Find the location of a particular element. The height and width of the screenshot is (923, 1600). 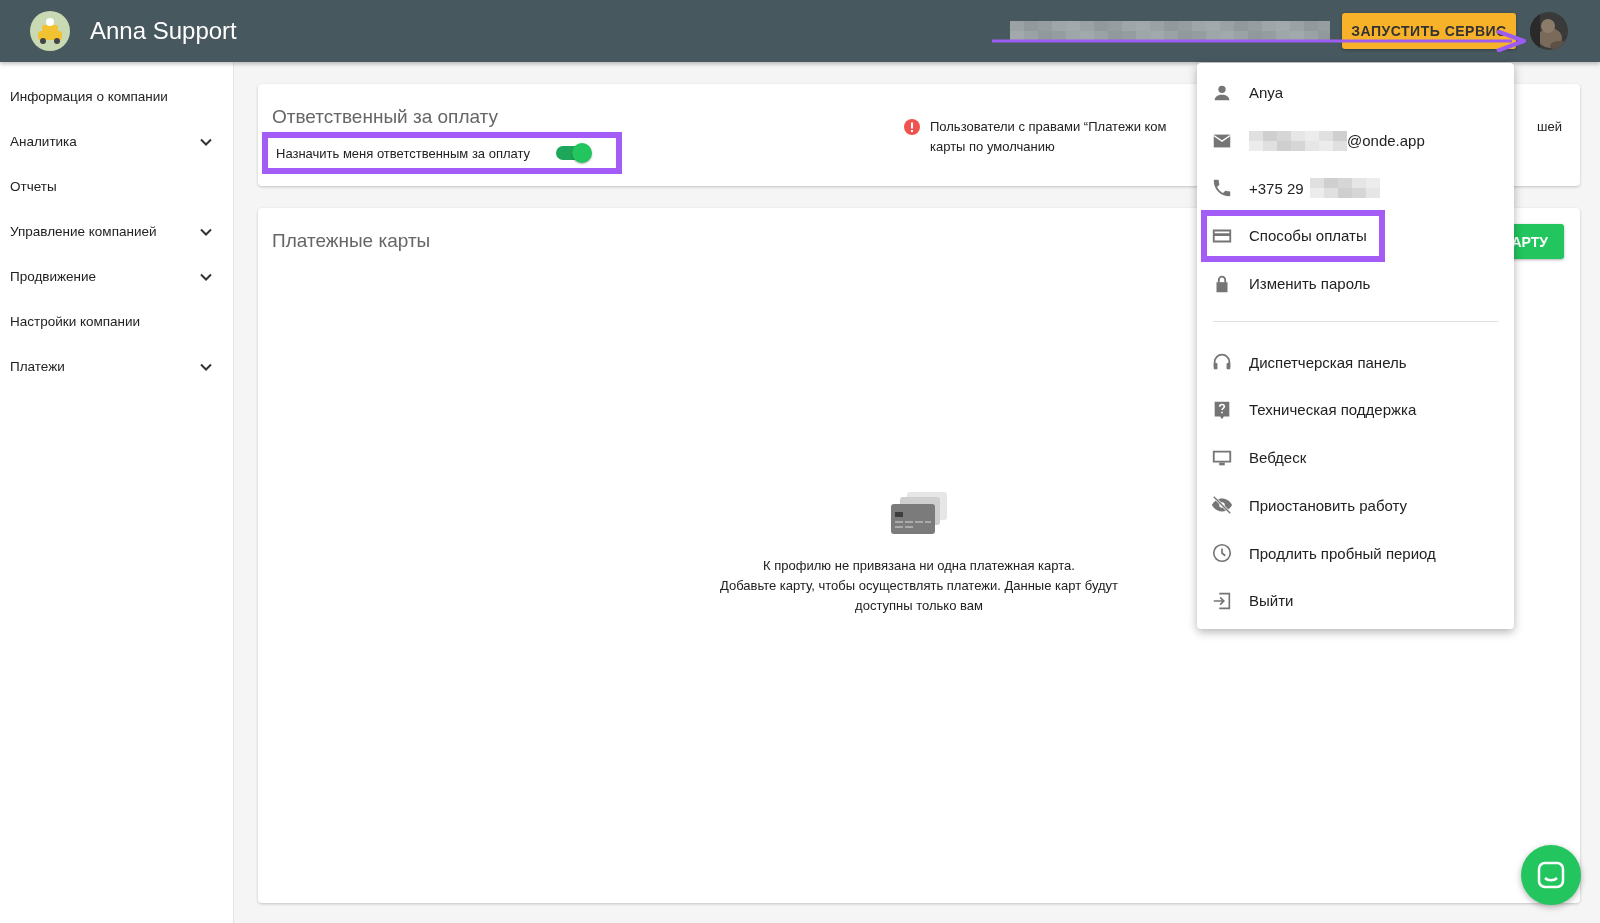

menu-item: Выйти is located at coordinates (1271, 601).